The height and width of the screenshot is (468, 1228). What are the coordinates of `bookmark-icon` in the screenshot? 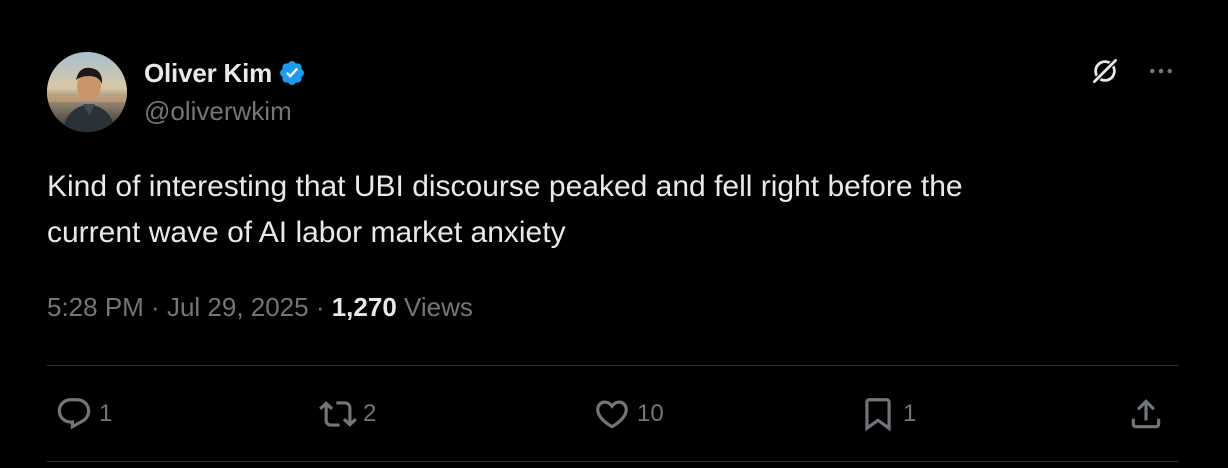 It's located at (878, 415).